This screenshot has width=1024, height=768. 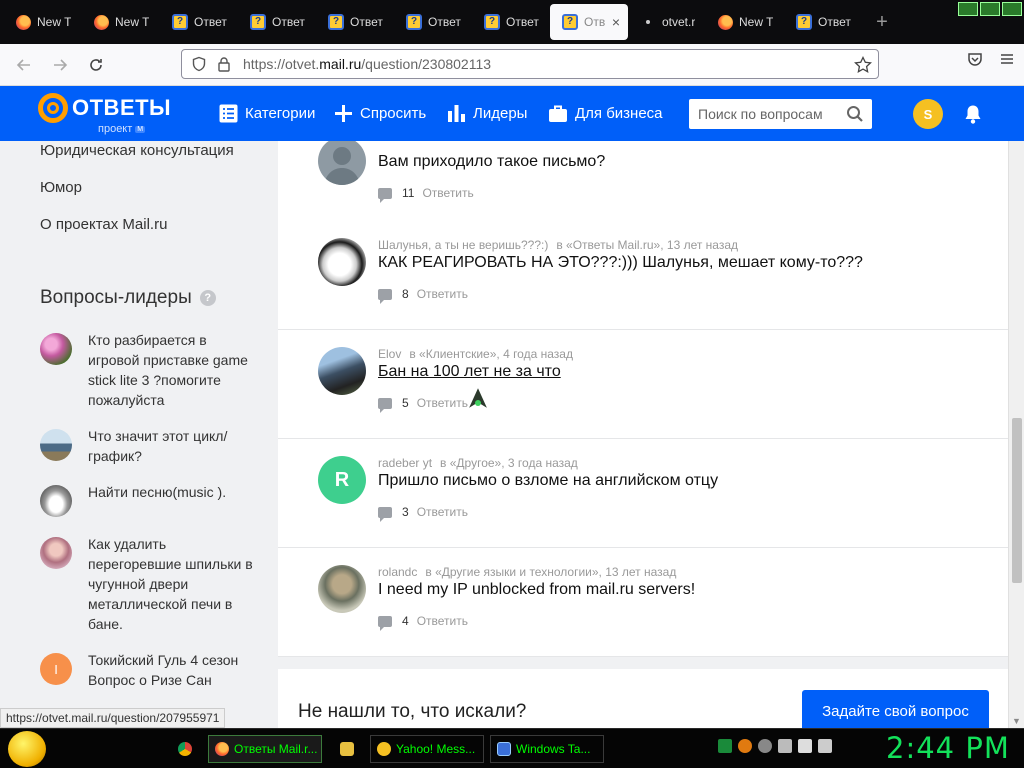 I want to click on clock-tray-icon, so click(x=765, y=746).